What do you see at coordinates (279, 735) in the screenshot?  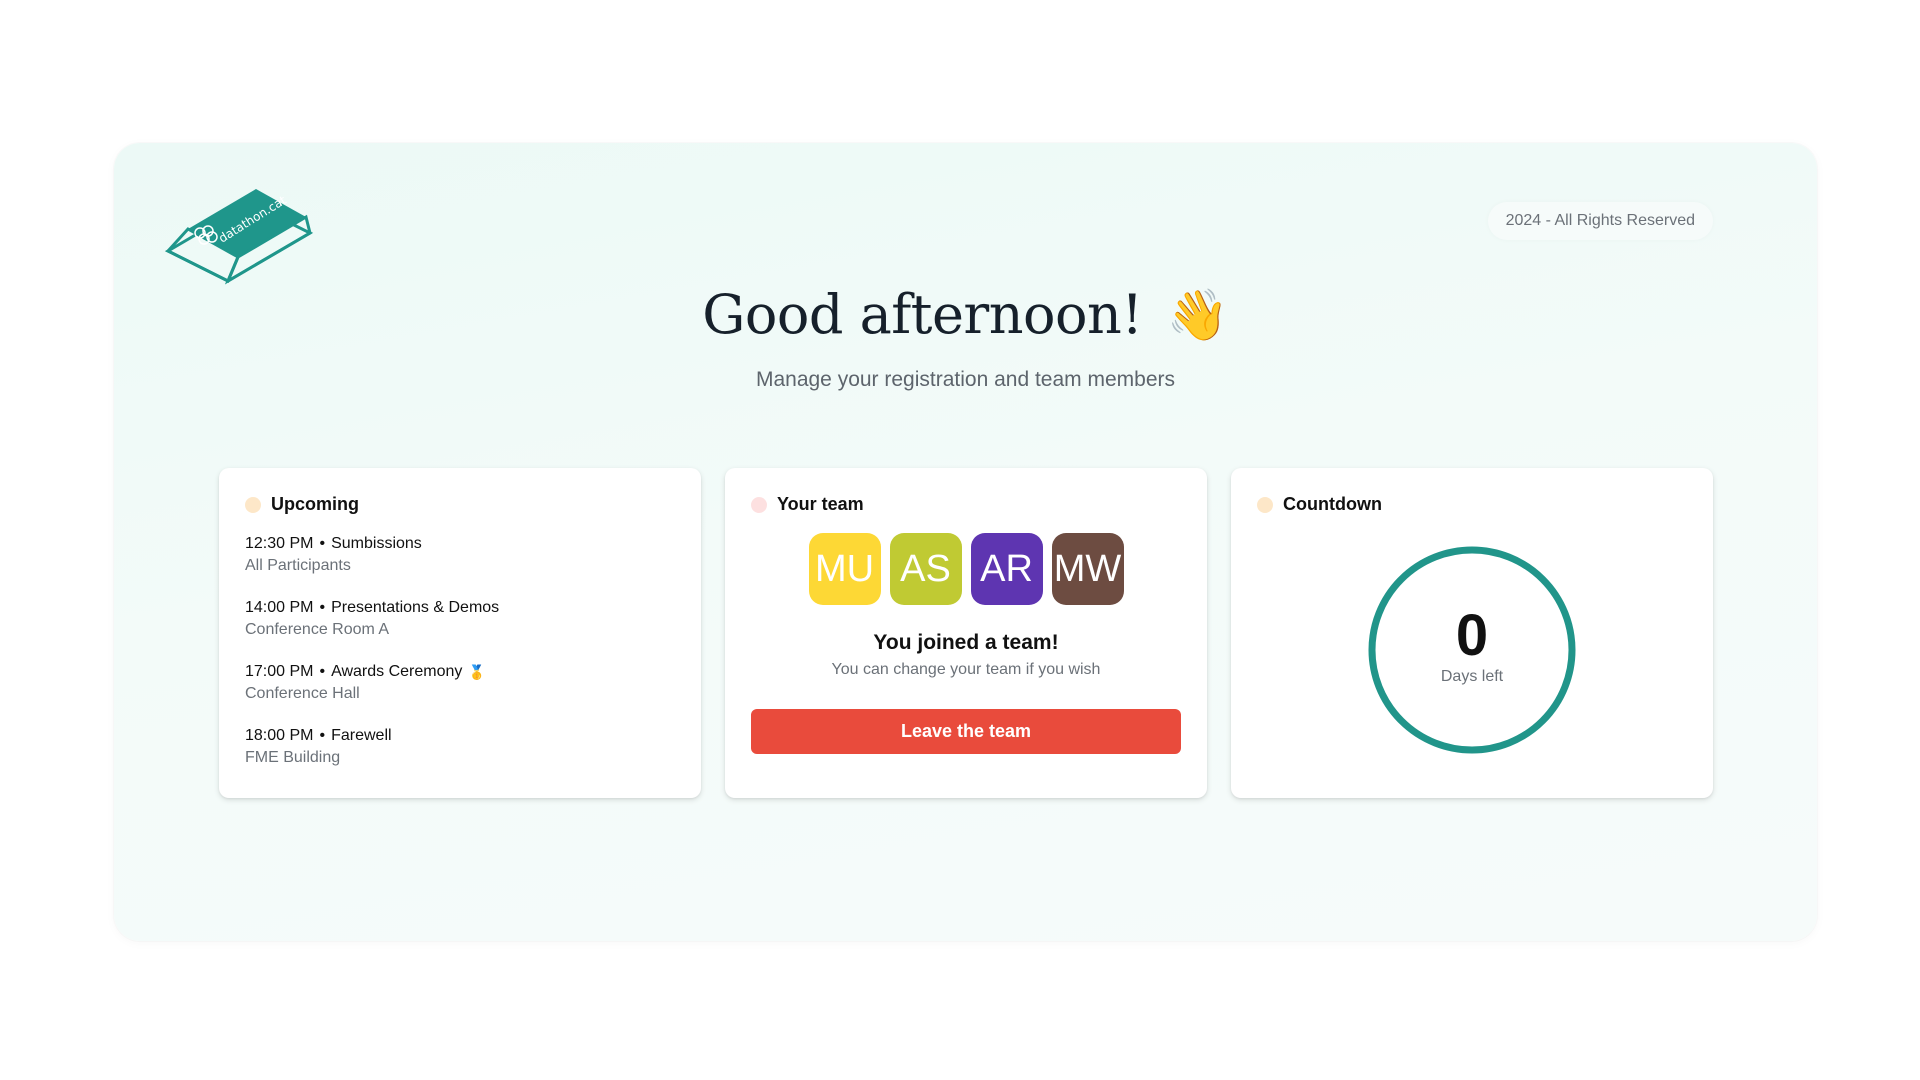 I see `event-time: 18:00 PM` at bounding box center [279, 735].